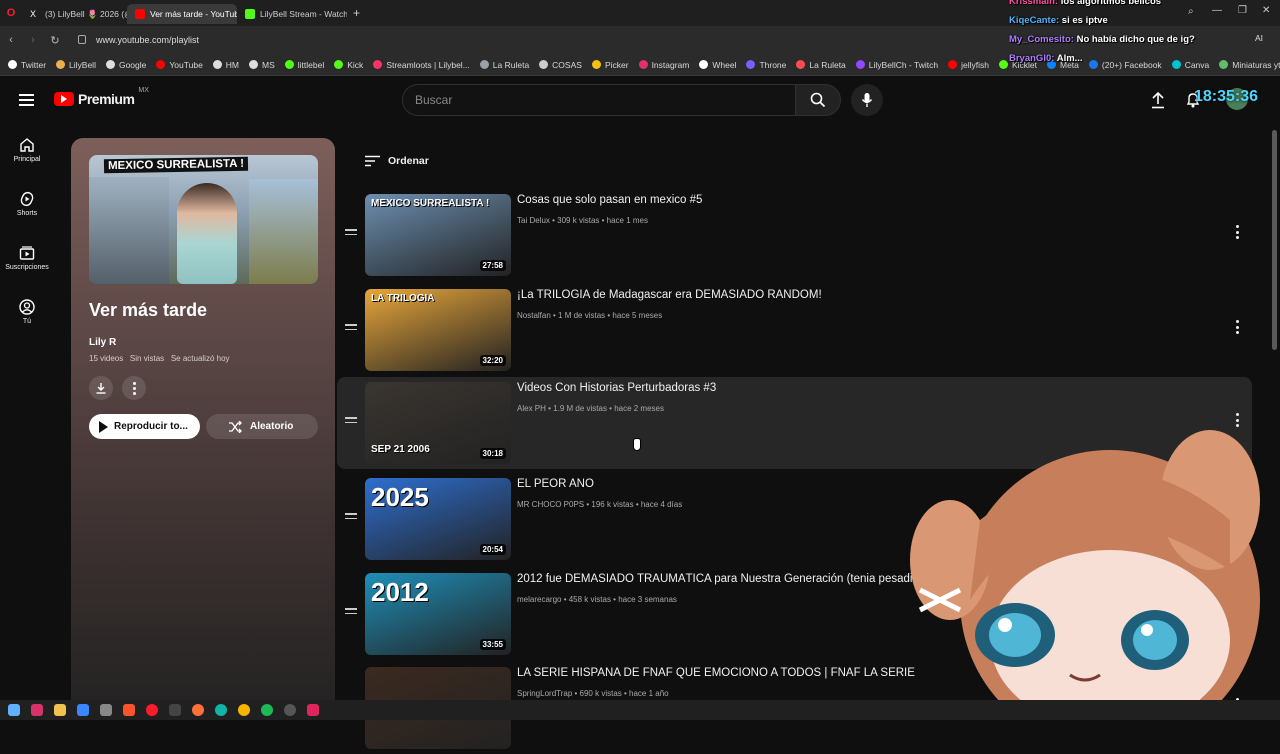 This screenshot has height=754, width=1280. I want to click on more-options-button, so click(134, 388).